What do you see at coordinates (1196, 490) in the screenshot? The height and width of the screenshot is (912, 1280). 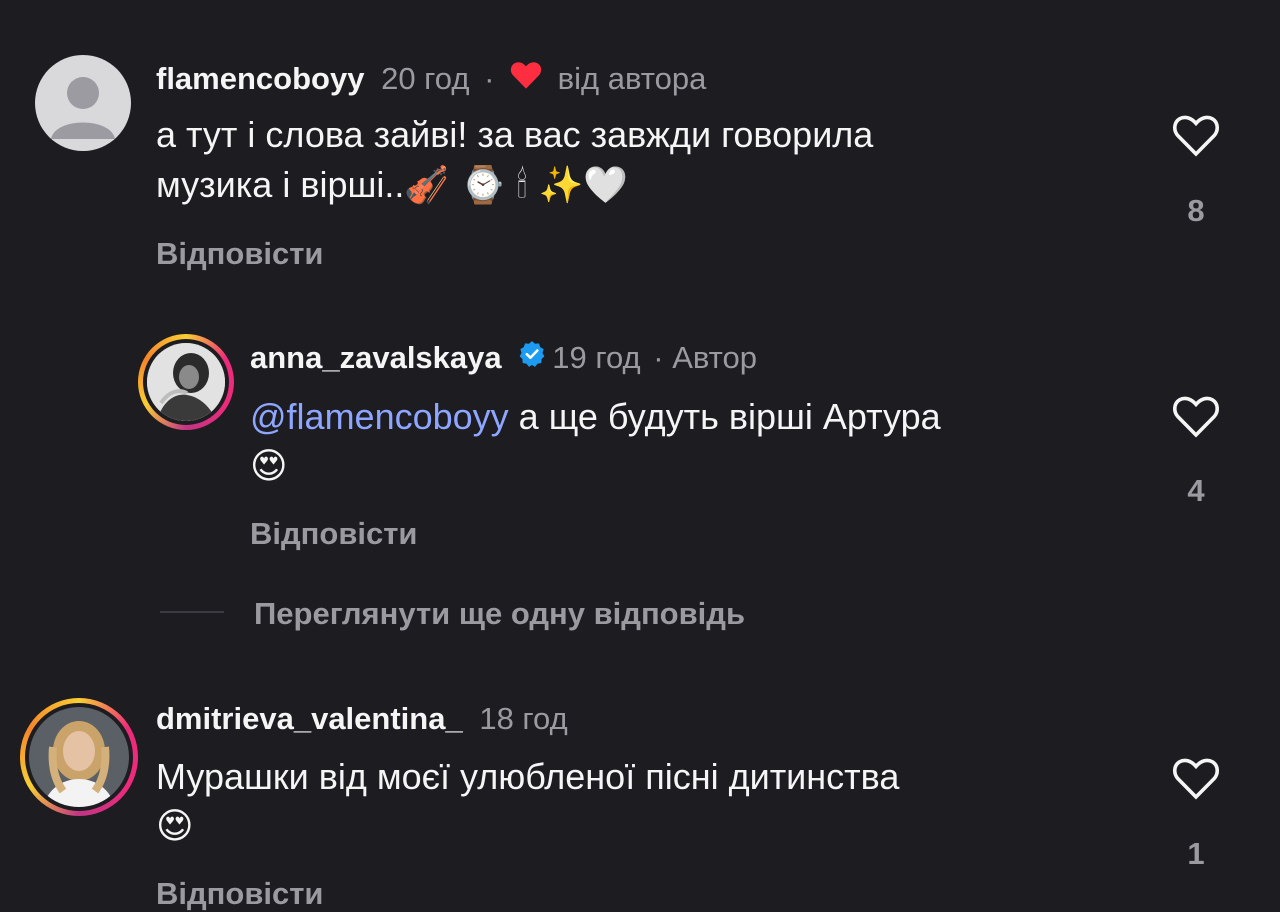 I see `like-count: 4` at bounding box center [1196, 490].